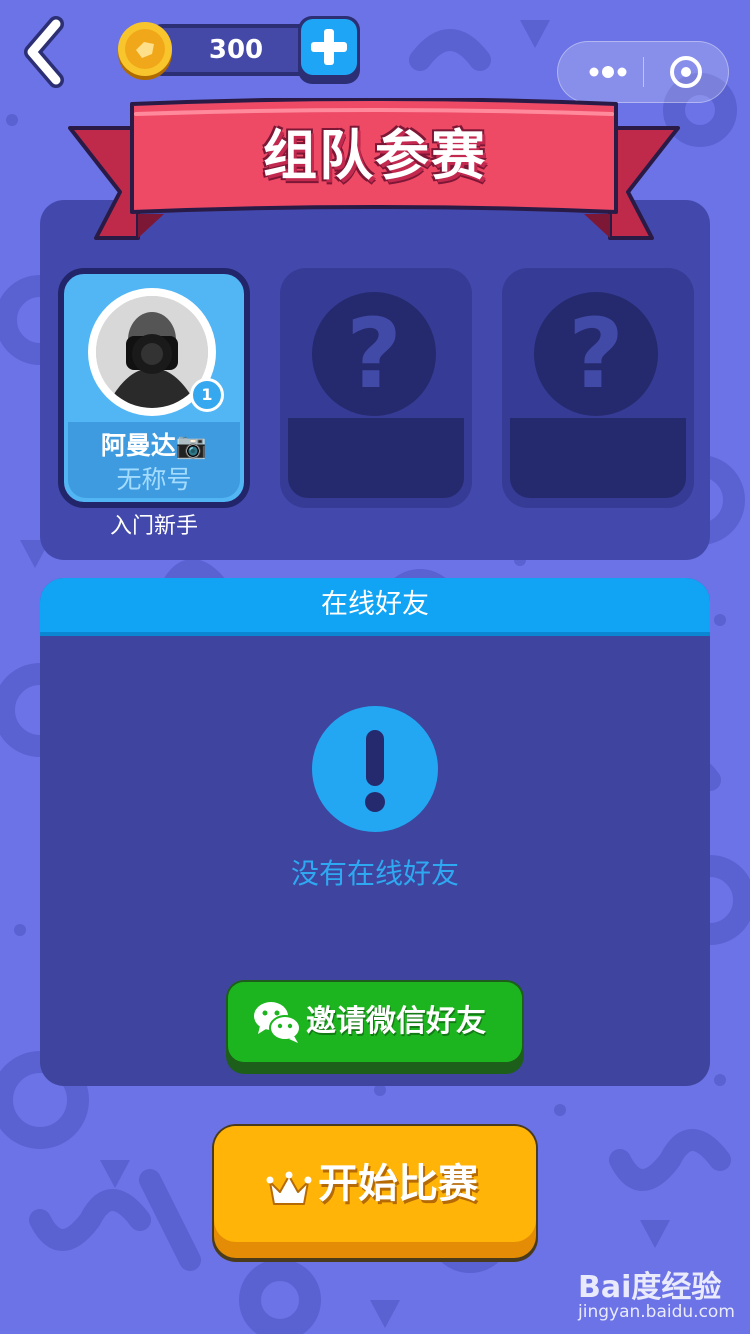 The height and width of the screenshot is (1334, 750). Describe the element at coordinates (374, 873) in the screenshot. I see `no-friends-text: 没有在线好友` at that location.